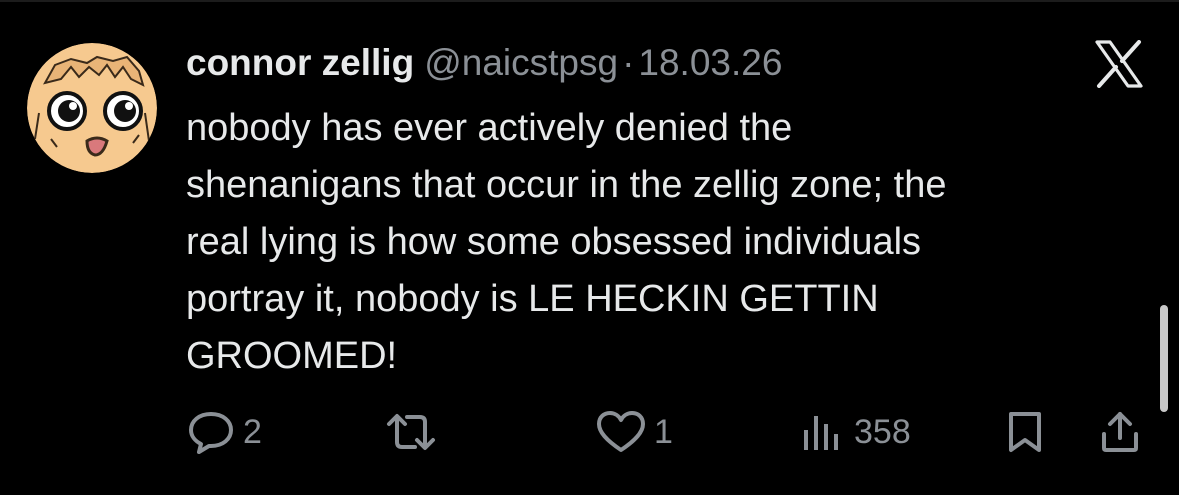 Image resolution: width=1179 pixels, height=495 pixels. I want to click on tweet-header: connor zellig @naicstpsg · 18.03.26, so click(484, 63).